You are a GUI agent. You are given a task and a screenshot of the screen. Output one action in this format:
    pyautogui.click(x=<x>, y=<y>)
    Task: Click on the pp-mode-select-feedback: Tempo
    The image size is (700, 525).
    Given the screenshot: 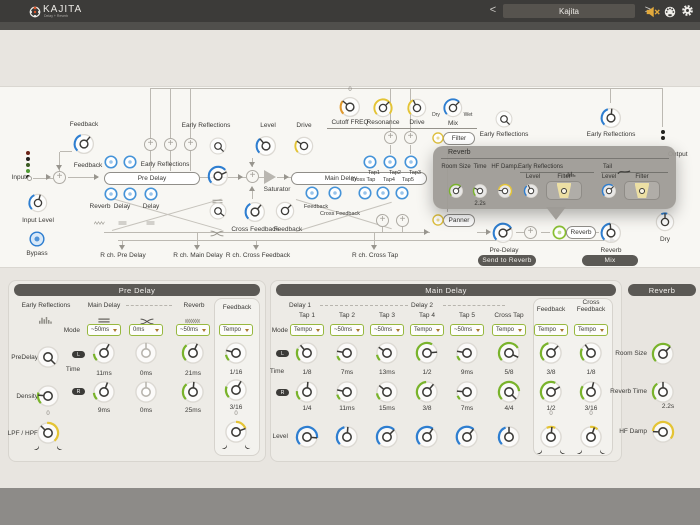 What is the action you would take?
    pyautogui.click(x=236, y=330)
    